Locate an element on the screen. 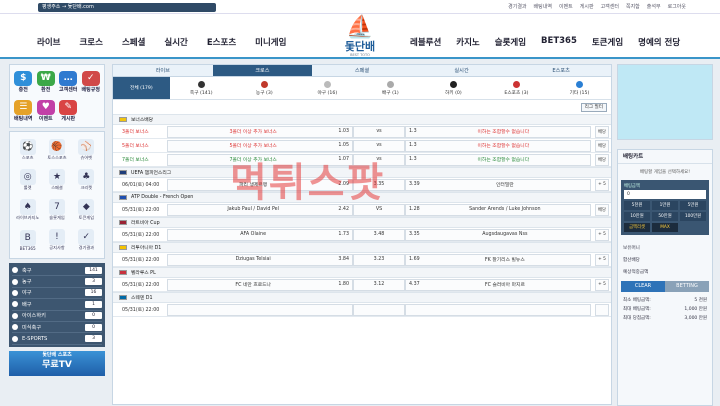 The height and width of the screenshot is (406, 720). sport-tab: 농구 (3) is located at coordinates (264, 88).